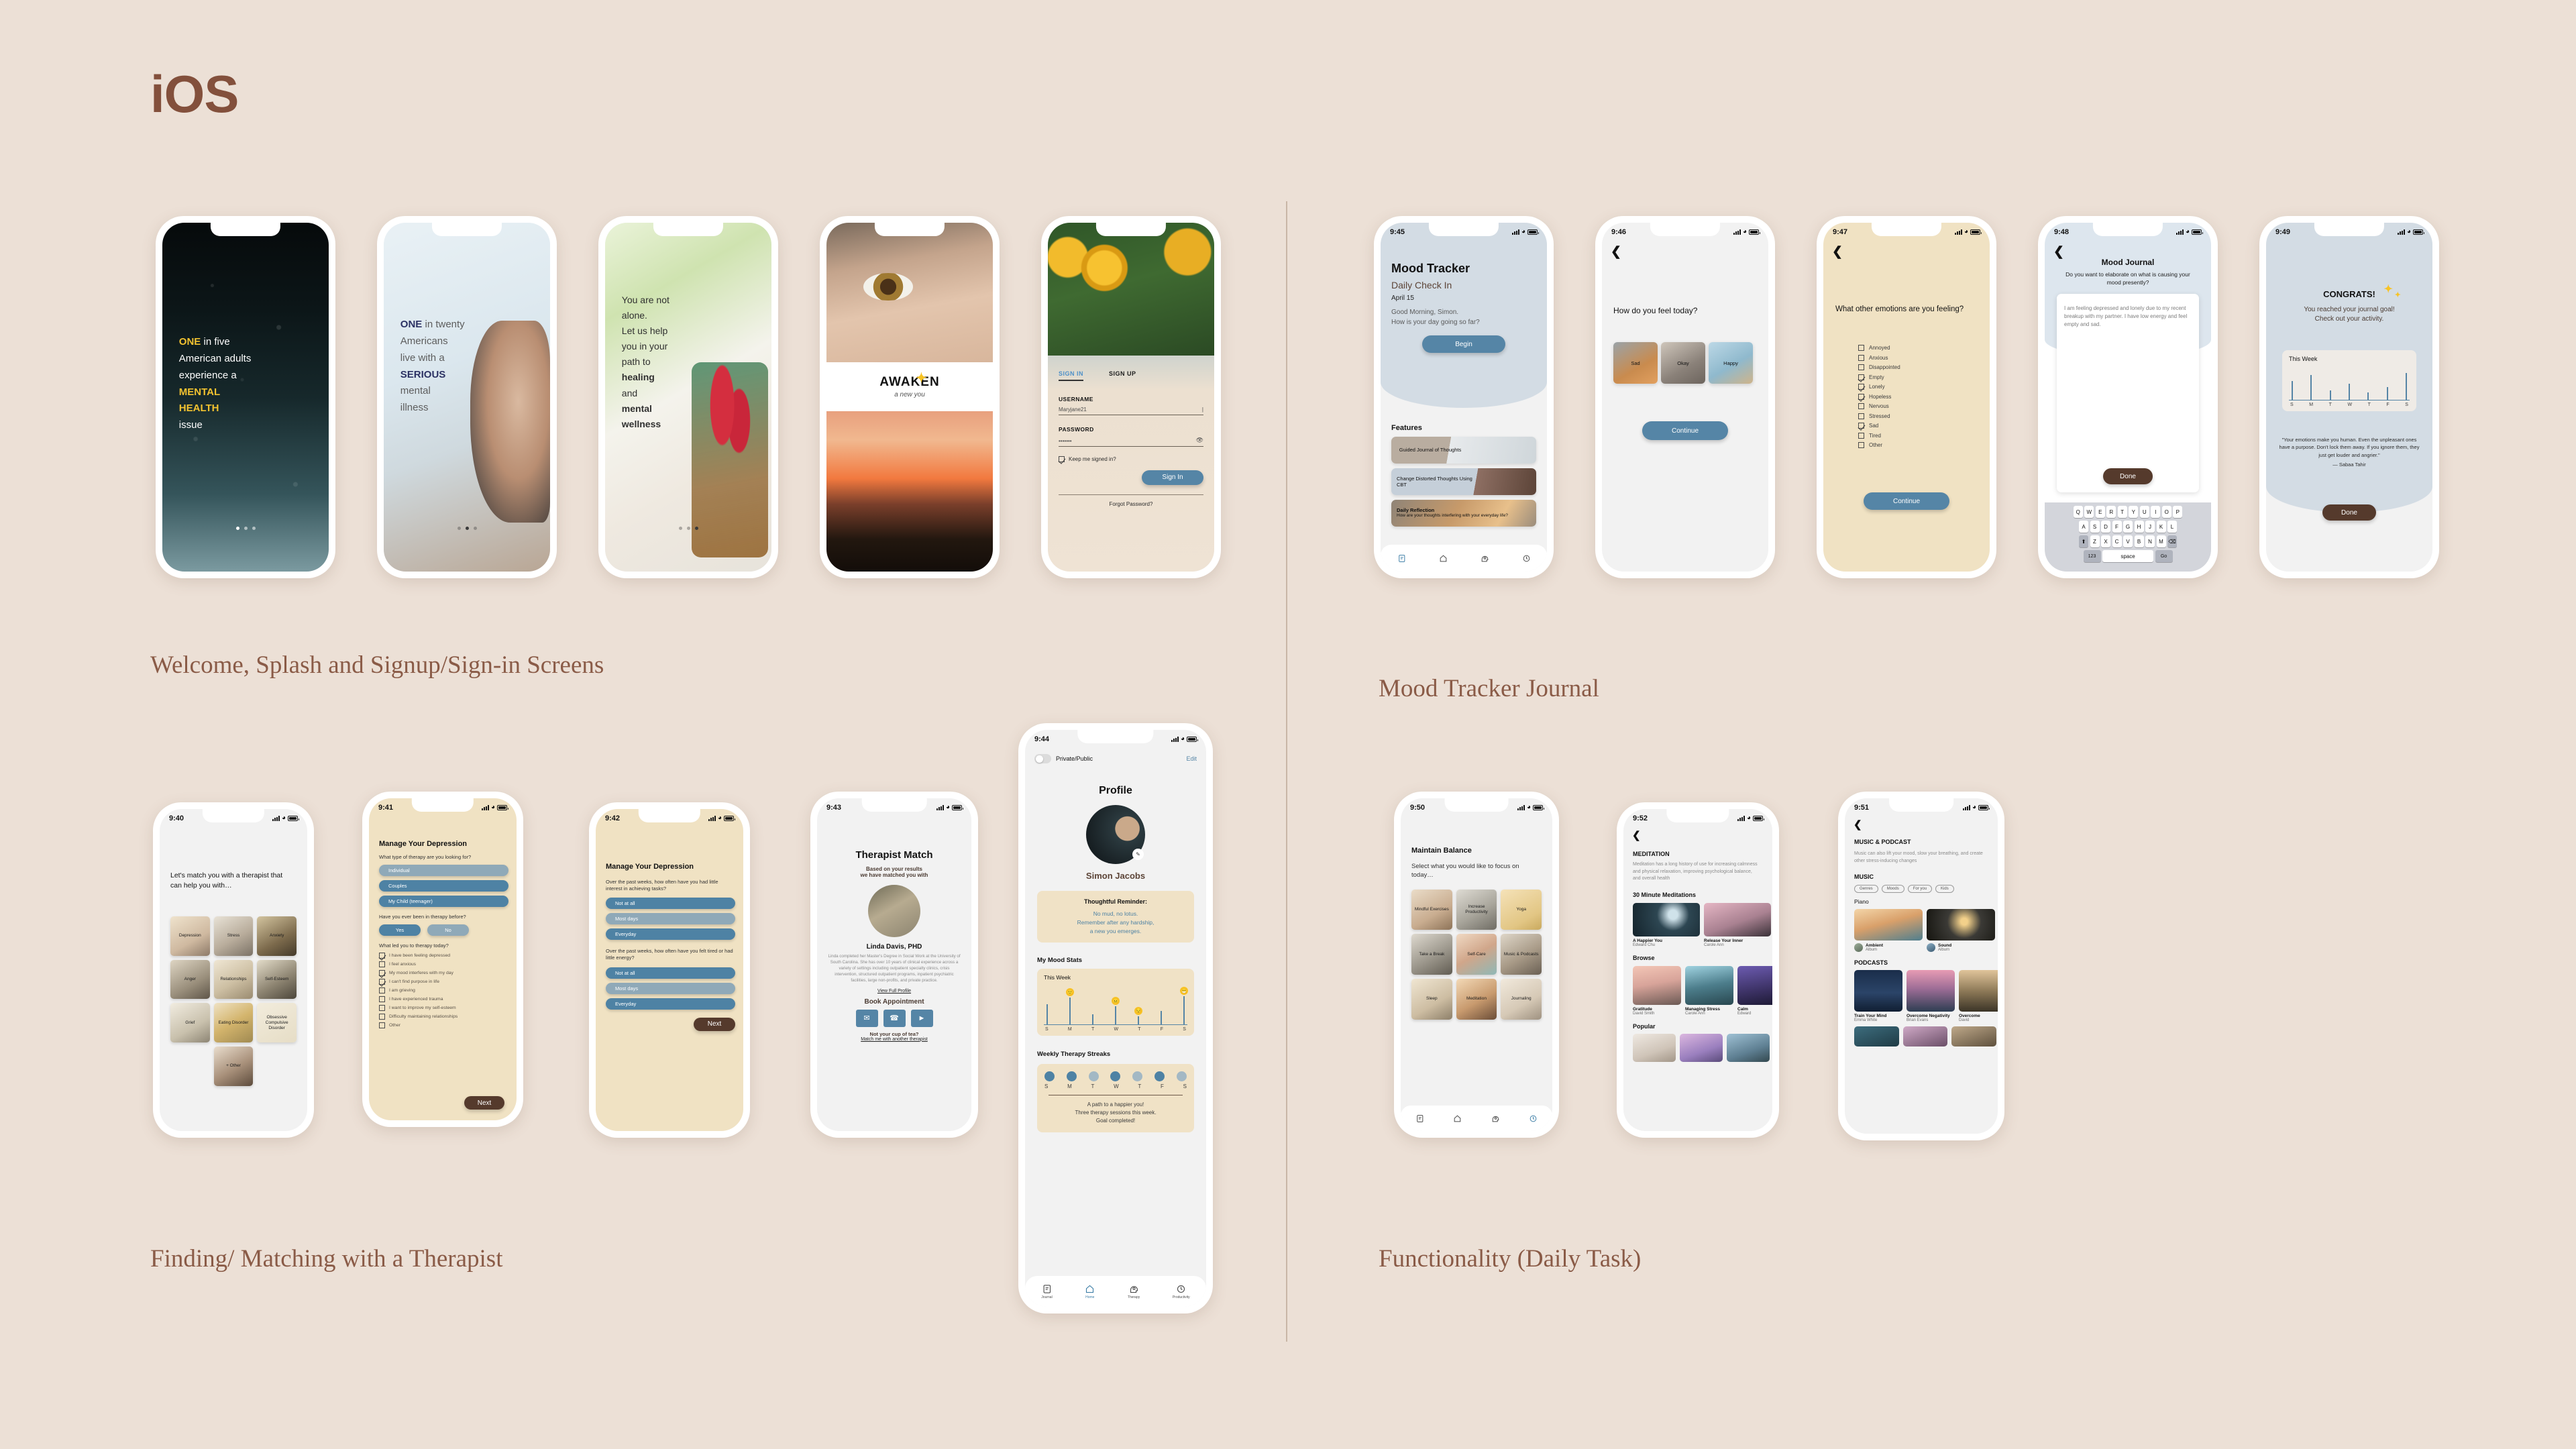 This screenshot has width=2576, height=1449. Describe the element at coordinates (484, 1103) in the screenshot. I see `md1-next-button: Next` at that location.